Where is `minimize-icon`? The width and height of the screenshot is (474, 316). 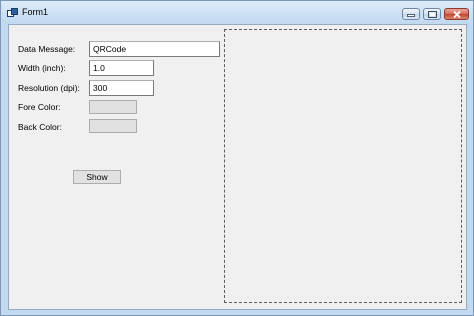
minimize-icon is located at coordinates (411, 15).